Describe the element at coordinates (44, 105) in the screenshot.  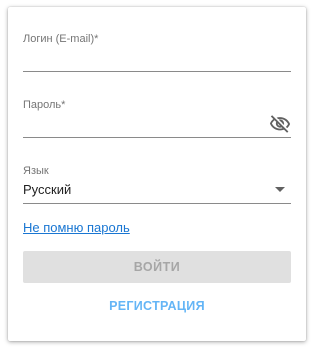
I see `password-label: Пароль*` at that location.